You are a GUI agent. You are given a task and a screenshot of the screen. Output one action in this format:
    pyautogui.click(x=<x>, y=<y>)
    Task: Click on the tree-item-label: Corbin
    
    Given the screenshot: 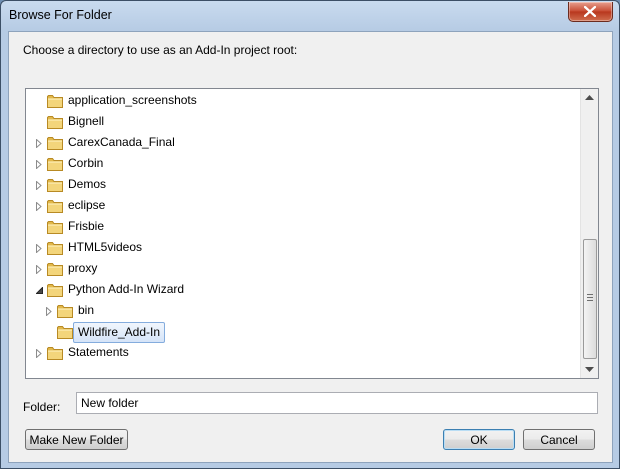 What is the action you would take?
    pyautogui.click(x=86, y=163)
    